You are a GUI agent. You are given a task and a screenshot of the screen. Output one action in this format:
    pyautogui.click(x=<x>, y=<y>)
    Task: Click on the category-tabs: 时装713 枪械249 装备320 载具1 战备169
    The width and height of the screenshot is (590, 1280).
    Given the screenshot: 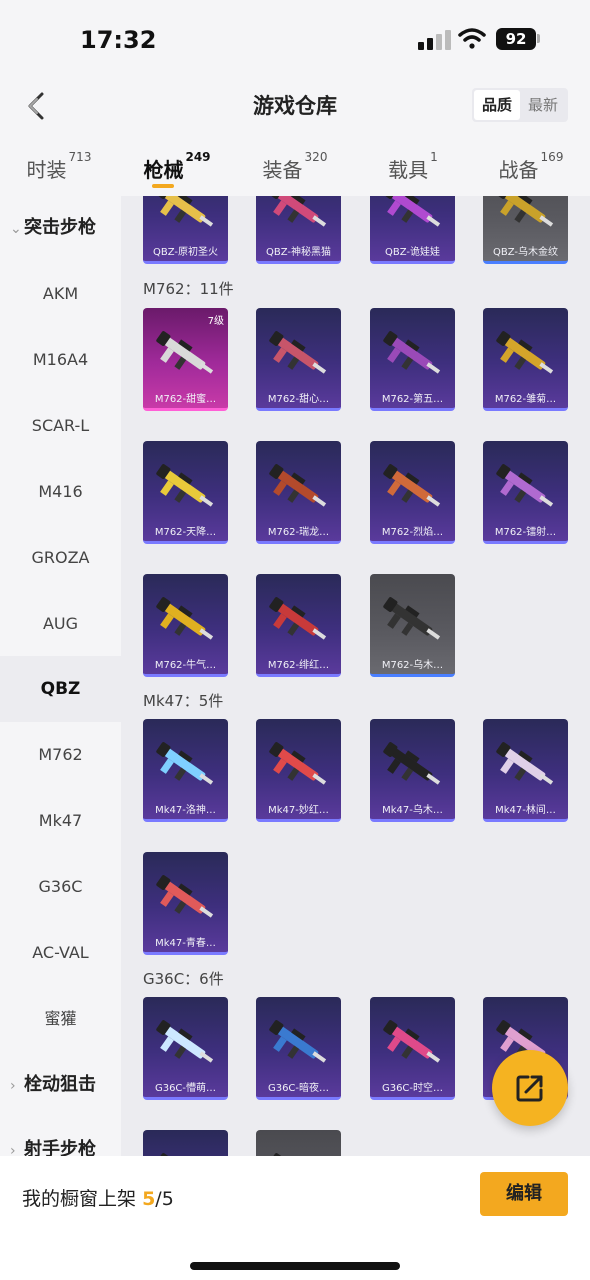 What is the action you would take?
    pyautogui.click(x=295, y=168)
    